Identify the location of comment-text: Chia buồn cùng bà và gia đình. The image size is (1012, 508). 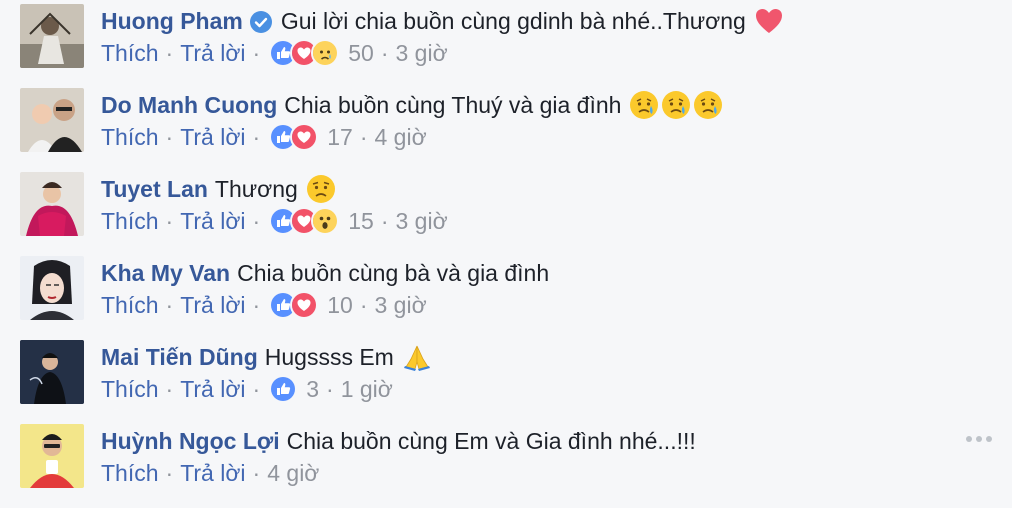
(393, 273).